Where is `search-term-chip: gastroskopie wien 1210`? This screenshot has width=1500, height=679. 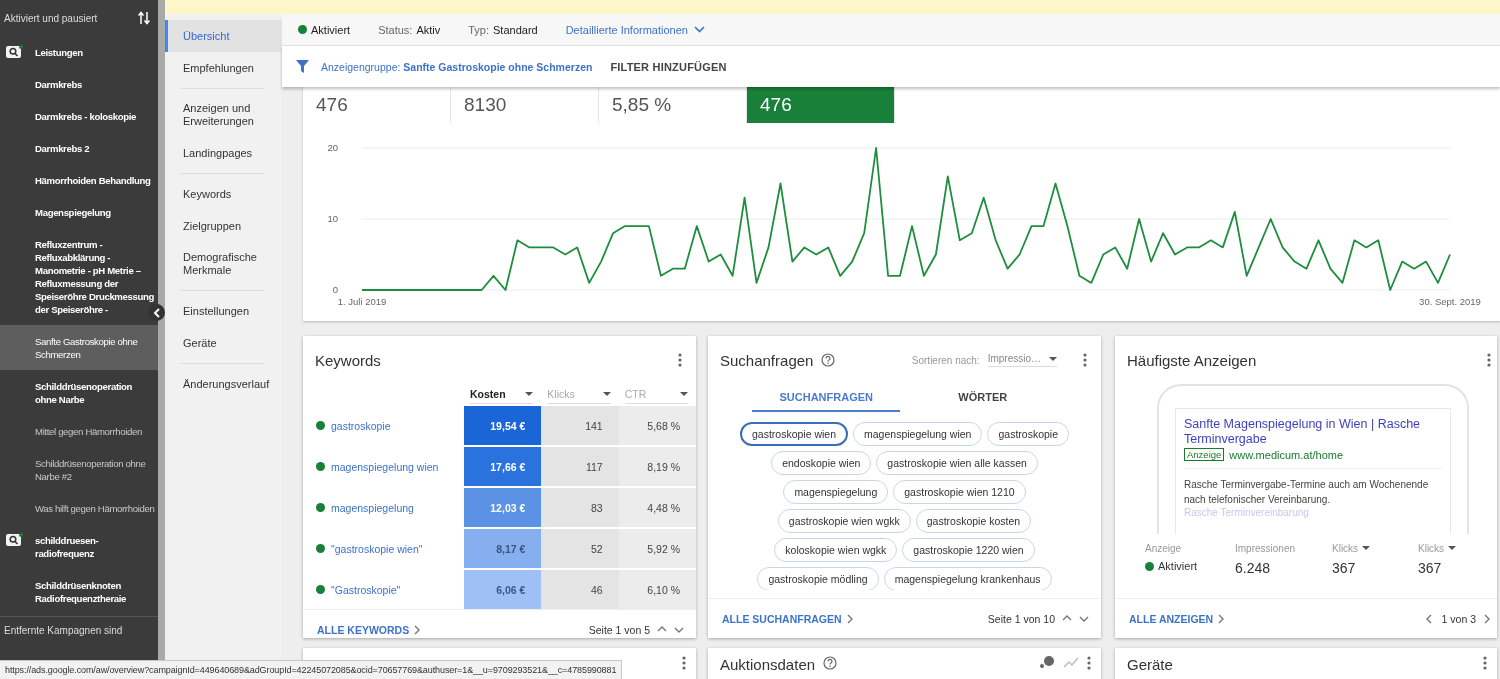
search-term-chip: gastroskopie wien 1210 is located at coordinates (959, 492).